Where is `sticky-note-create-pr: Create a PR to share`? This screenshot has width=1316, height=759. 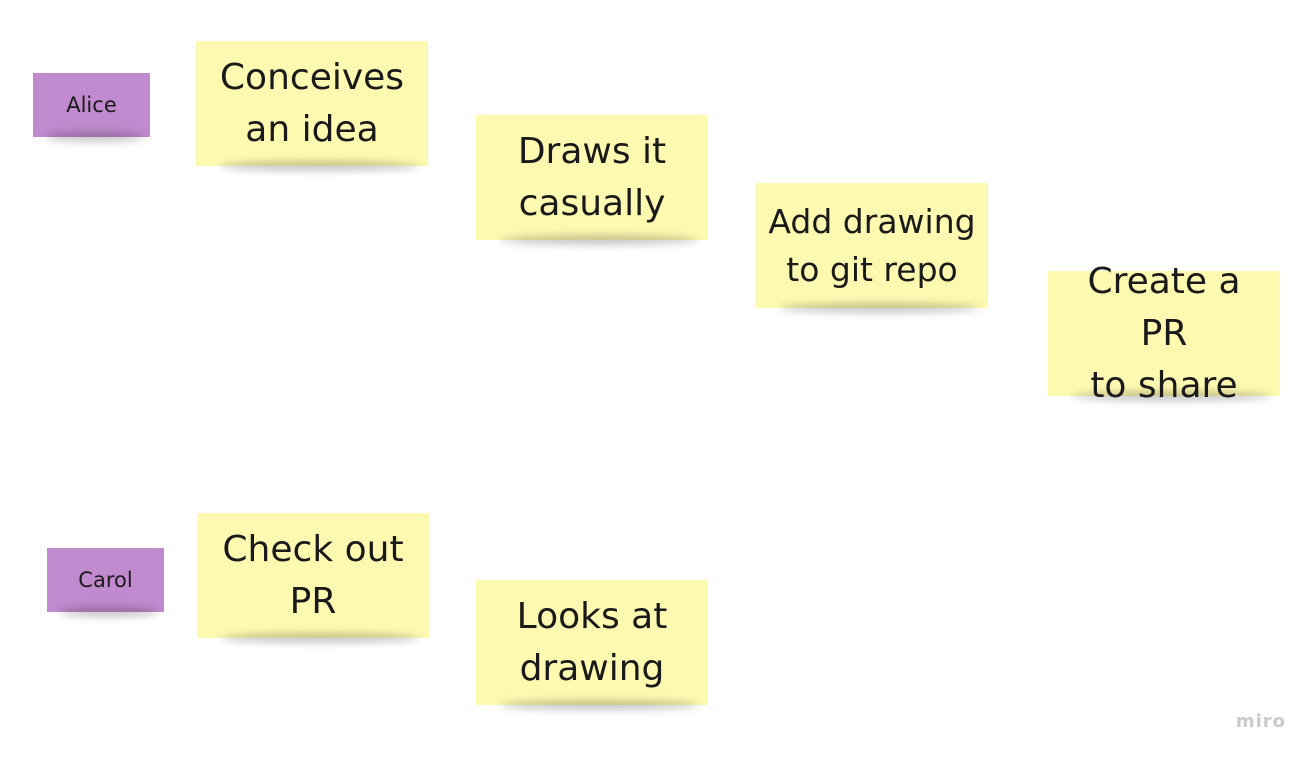 sticky-note-create-pr: Create a PR to share is located at coordinates (1164, 333).